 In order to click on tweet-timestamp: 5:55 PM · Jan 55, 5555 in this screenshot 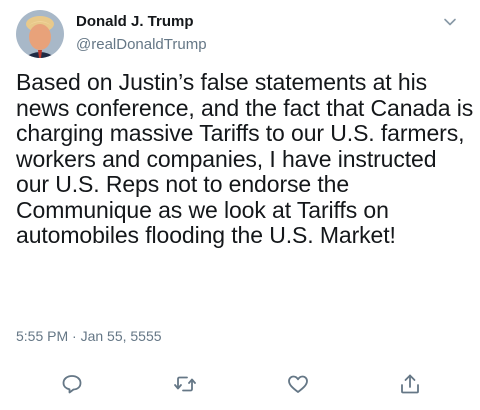, I will do `click(89, 336)`.